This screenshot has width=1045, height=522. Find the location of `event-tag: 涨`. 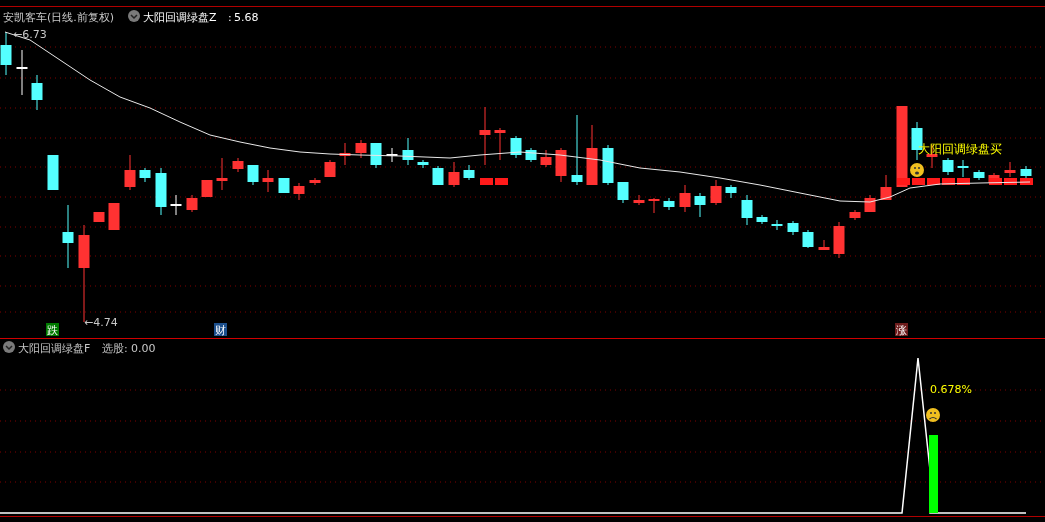

event-tag: 涨 is located at coordinates (901, 330).